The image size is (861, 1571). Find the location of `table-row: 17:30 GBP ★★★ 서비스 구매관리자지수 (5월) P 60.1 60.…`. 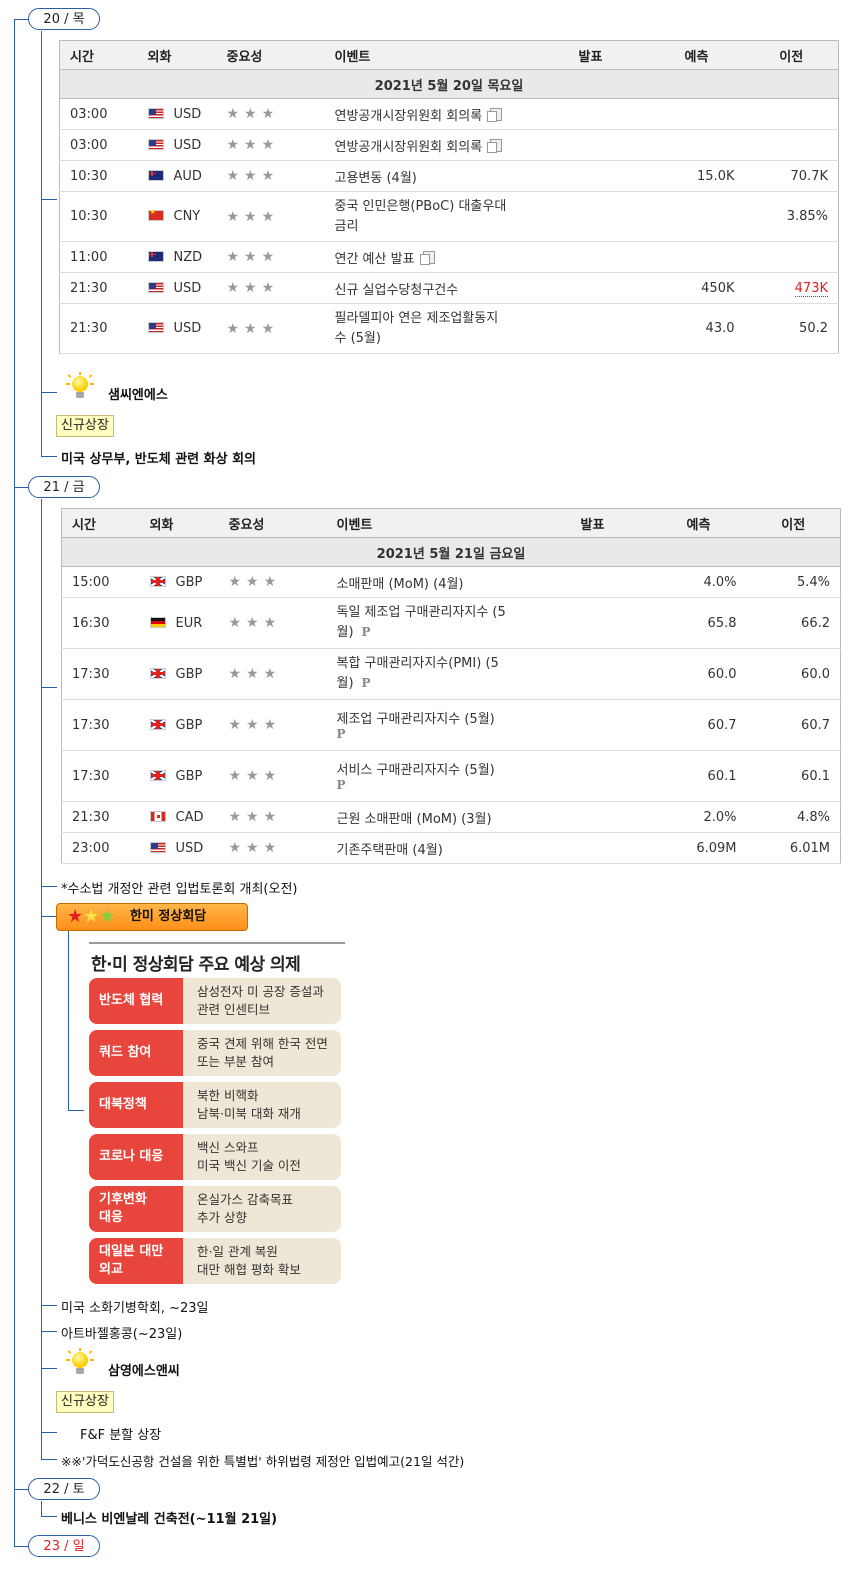

table-row: 17:30 GBP ★★★ 서비스 구매관리자지수 (5월) P 60.1 60.… is located at coordinates (451, 776).